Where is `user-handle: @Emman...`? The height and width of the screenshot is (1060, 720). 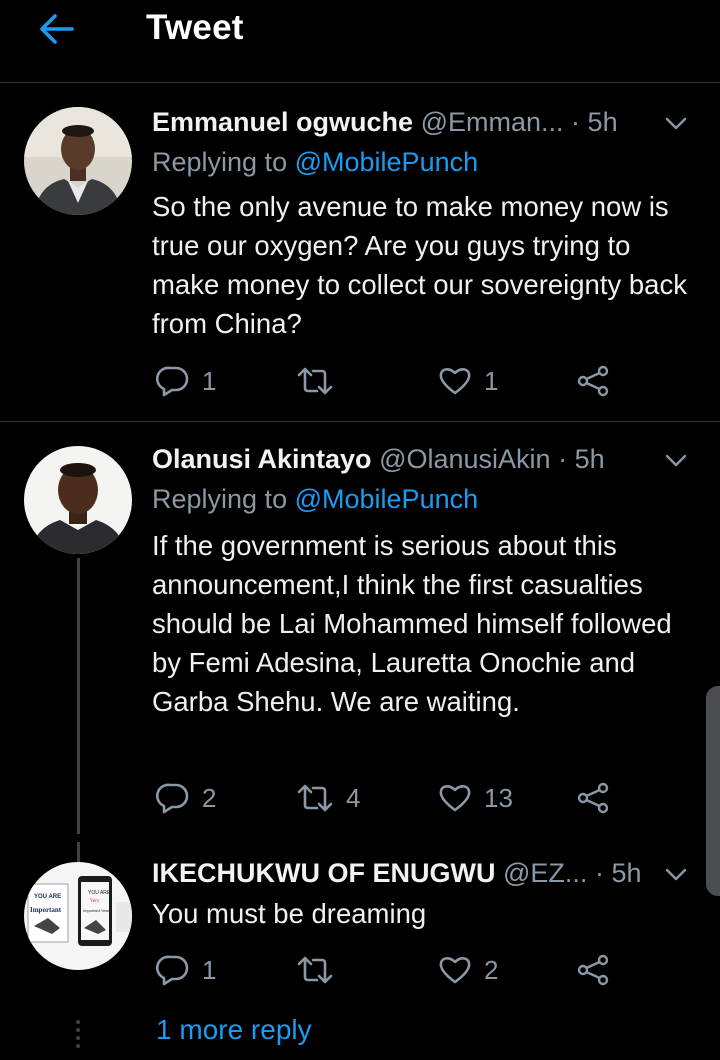 user-handle: @Emman... is located at coordinates (492, 122).